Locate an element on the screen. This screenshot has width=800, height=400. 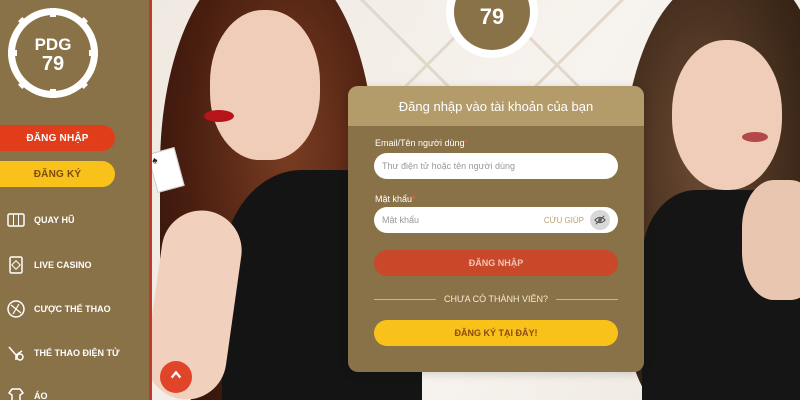
username-label-text: Email/Tên người dùng is located at coordinates (420, 143).